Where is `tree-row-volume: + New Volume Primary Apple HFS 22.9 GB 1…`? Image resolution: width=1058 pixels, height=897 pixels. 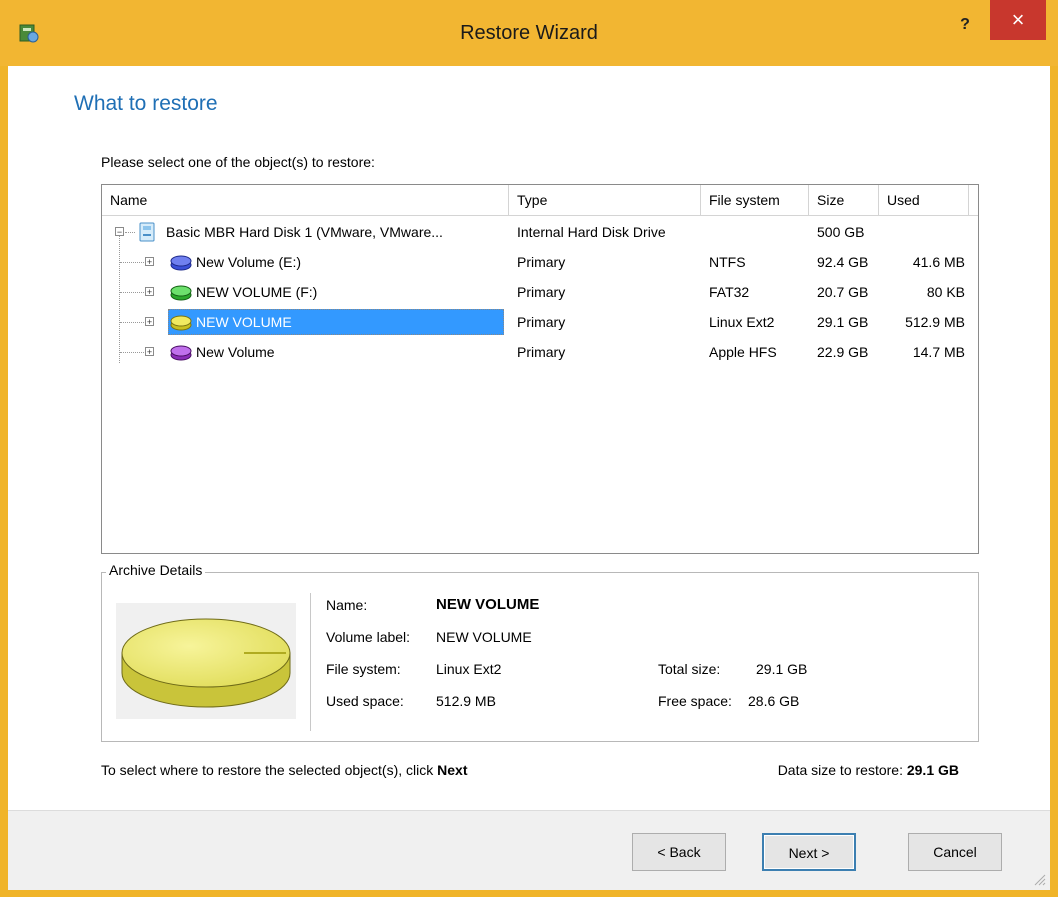 tree-row-volume: + New Volume Primary Apple HFS 22.9 GB 1… is located at coordinates (540, 352).